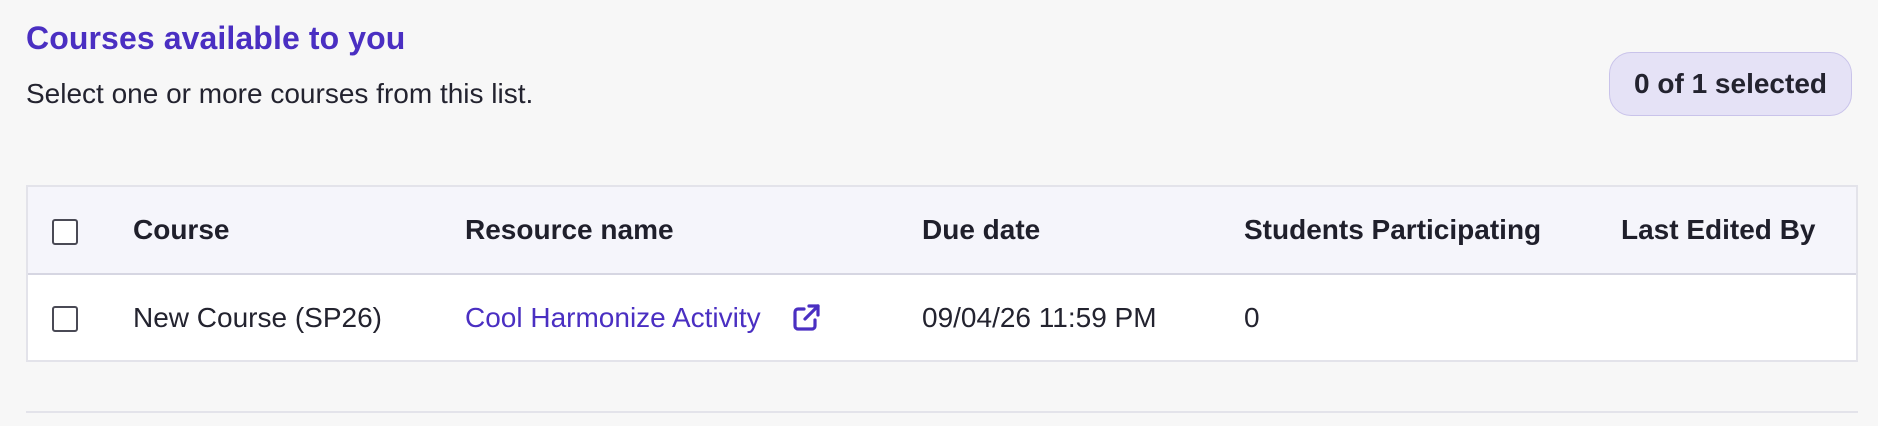  What do you see at coordinates (80, 317) in the screenshot?
I see `row-select-cell` at bounding box center [80, 317].